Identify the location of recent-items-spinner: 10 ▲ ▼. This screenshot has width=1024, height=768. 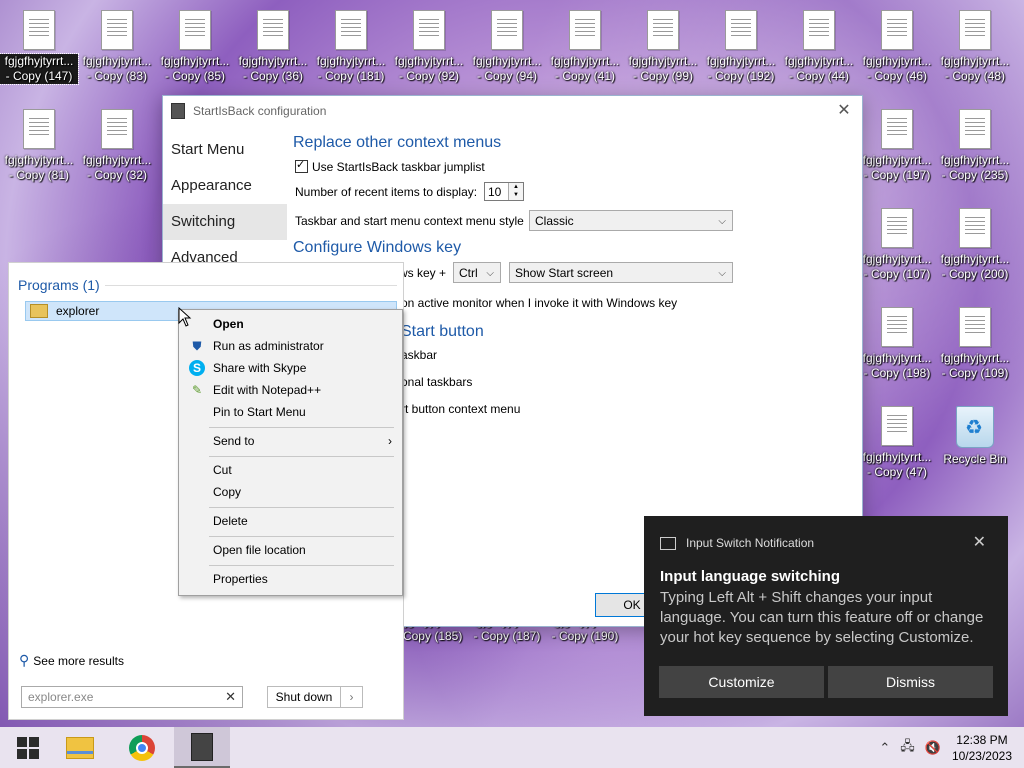
(504, 191).